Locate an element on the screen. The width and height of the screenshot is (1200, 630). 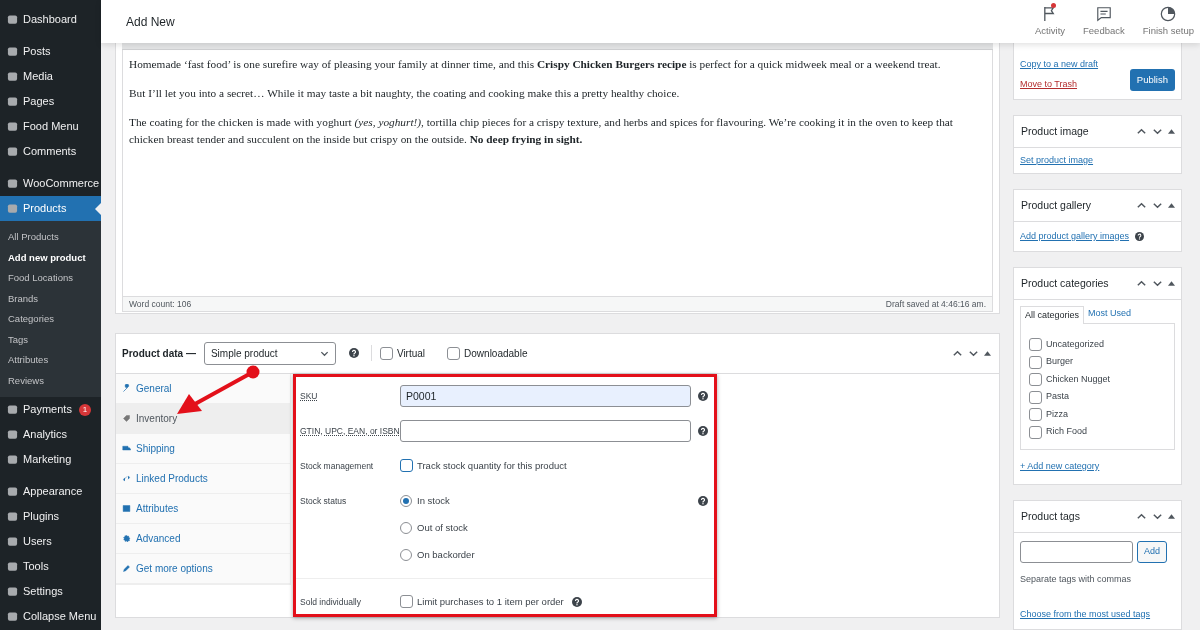
sidebar-item: WooCommerce is located at coordinates (50, 183).